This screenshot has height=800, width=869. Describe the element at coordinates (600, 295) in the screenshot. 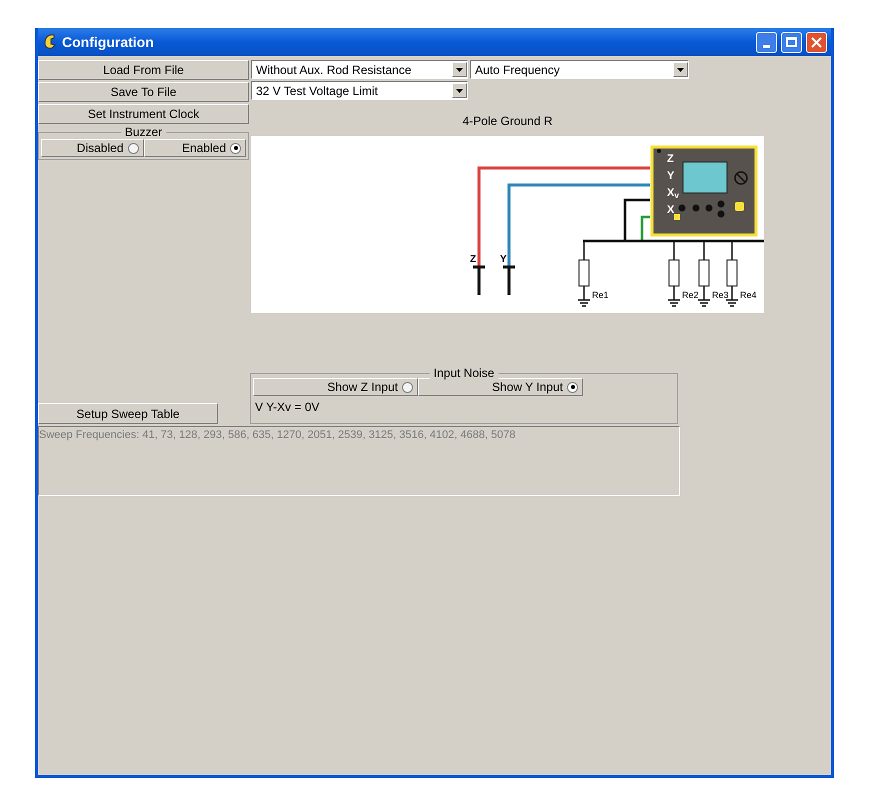

I see `resistor-label: Re1` at that location.